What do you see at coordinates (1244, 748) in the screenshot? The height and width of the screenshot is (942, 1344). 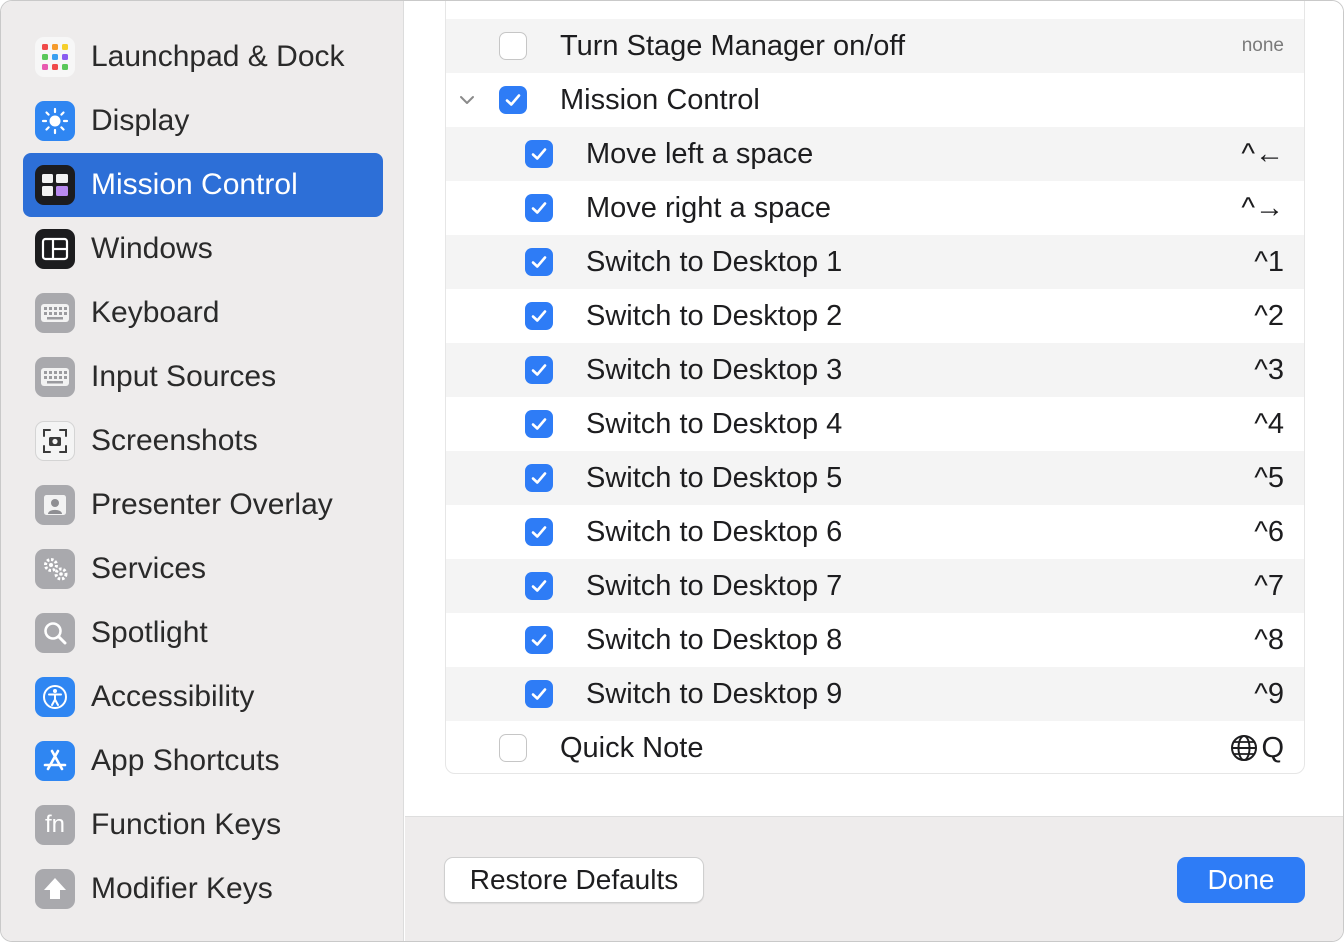 I see `globe-icon` at bounding box center [1244, 748].